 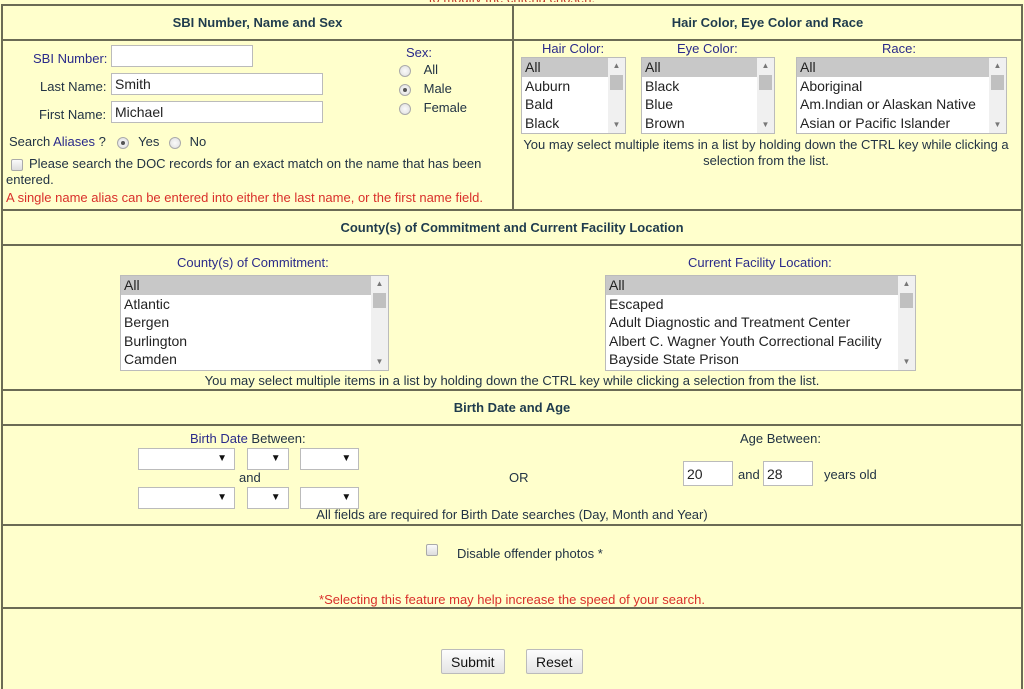 What do you see at coordinates (174, 142) in the screenshot?
I see `aliases-no-radio` at bounding box center [174, 142].